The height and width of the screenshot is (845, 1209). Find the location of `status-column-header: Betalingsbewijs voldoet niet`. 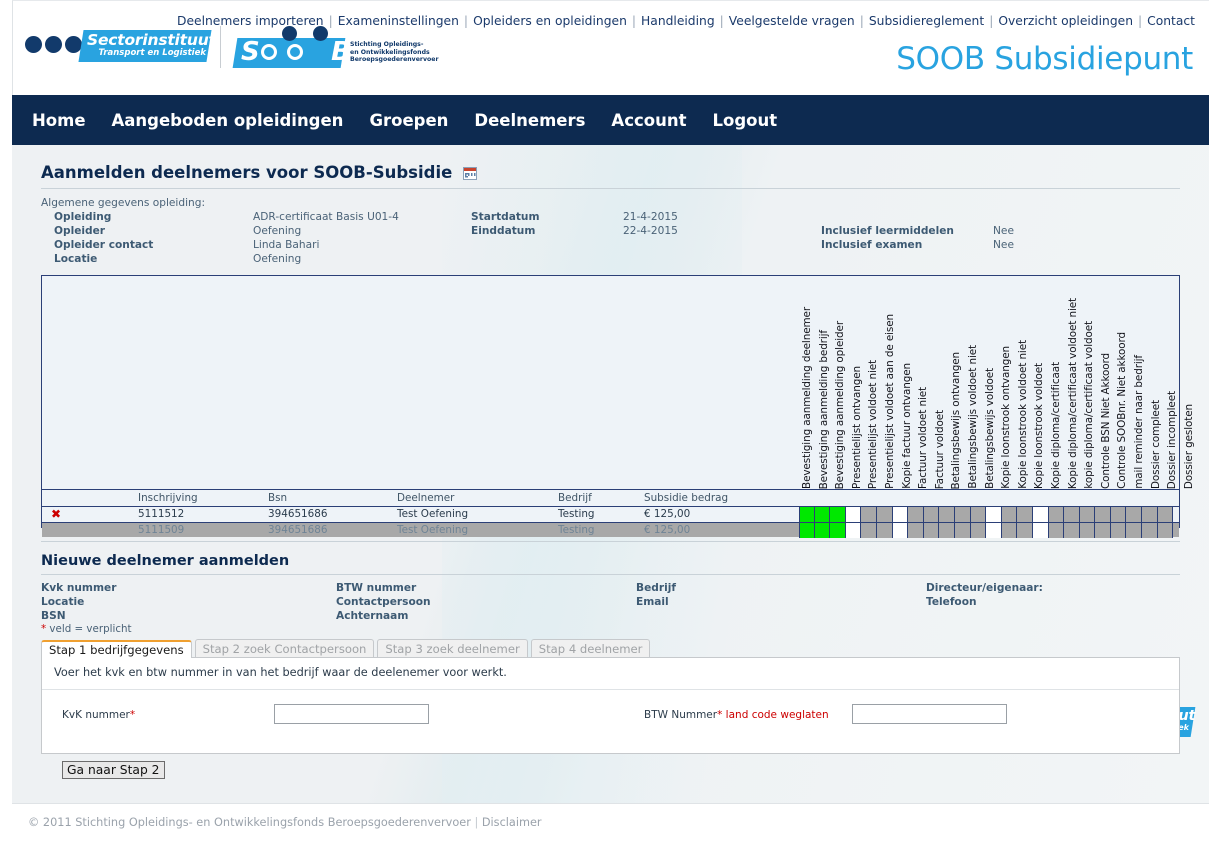

status-column-header: Betalingsbewijs voldoet niet is located at coordinates (973, 417).